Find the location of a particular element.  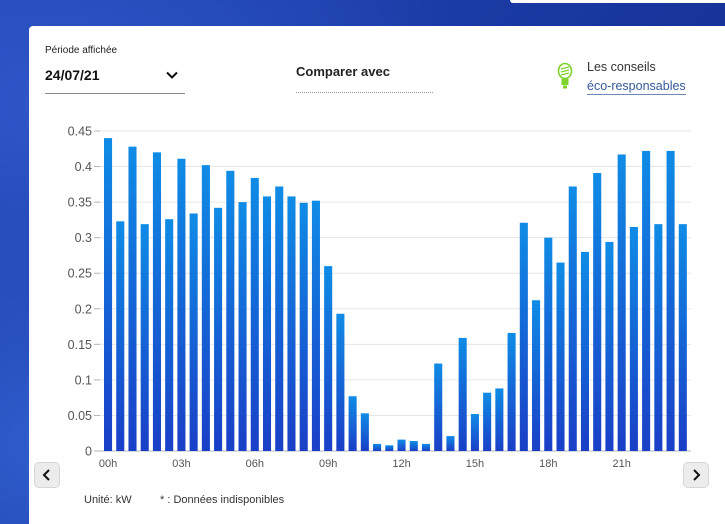

chevron-right-icon is located at coordinates (697, 475).